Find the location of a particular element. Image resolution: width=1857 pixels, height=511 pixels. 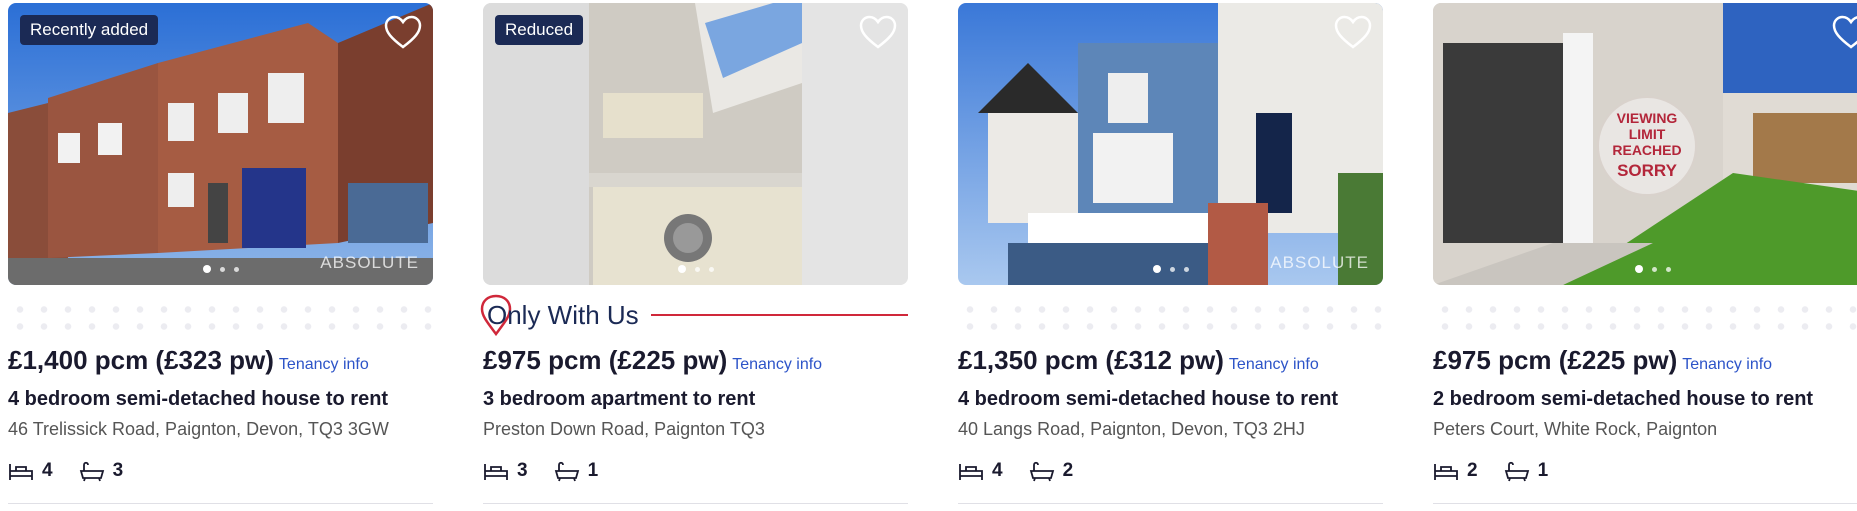

property-photo: Reduced is located at coordinates (695, 144).